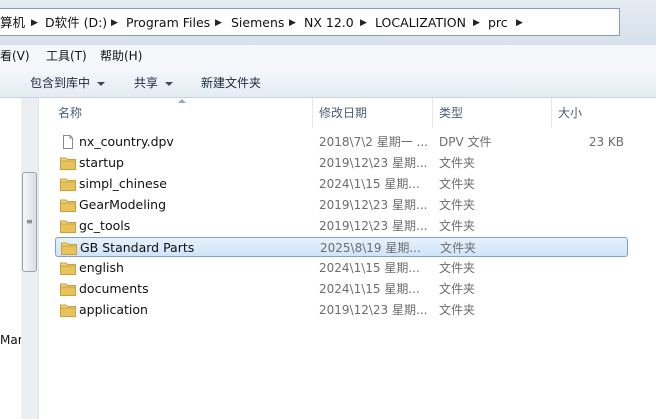  I want to click on file-row: english 2024\1\15 星期... 文件夹, so click(341, 268).